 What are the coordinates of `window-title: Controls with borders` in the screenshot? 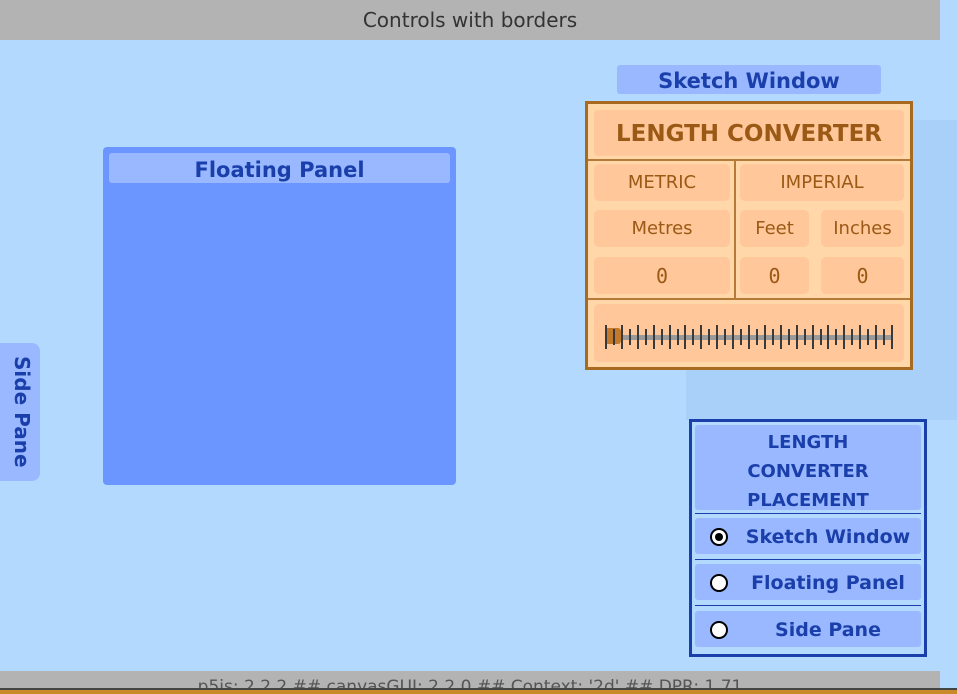 It's located at (470, 20).